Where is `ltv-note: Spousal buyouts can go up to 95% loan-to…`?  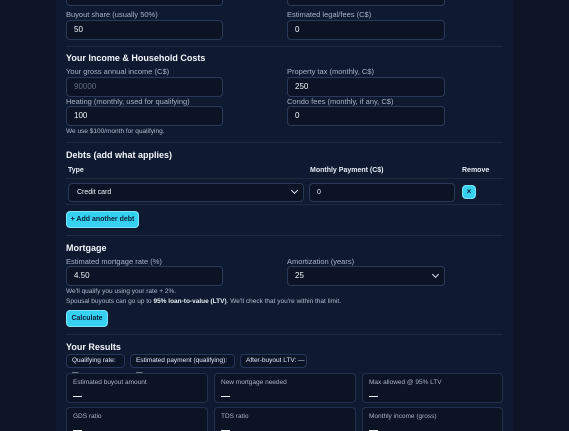 ltv-note: Spousal buyouts can go up to 95% loan-to… is located at coordinates (203, 301).